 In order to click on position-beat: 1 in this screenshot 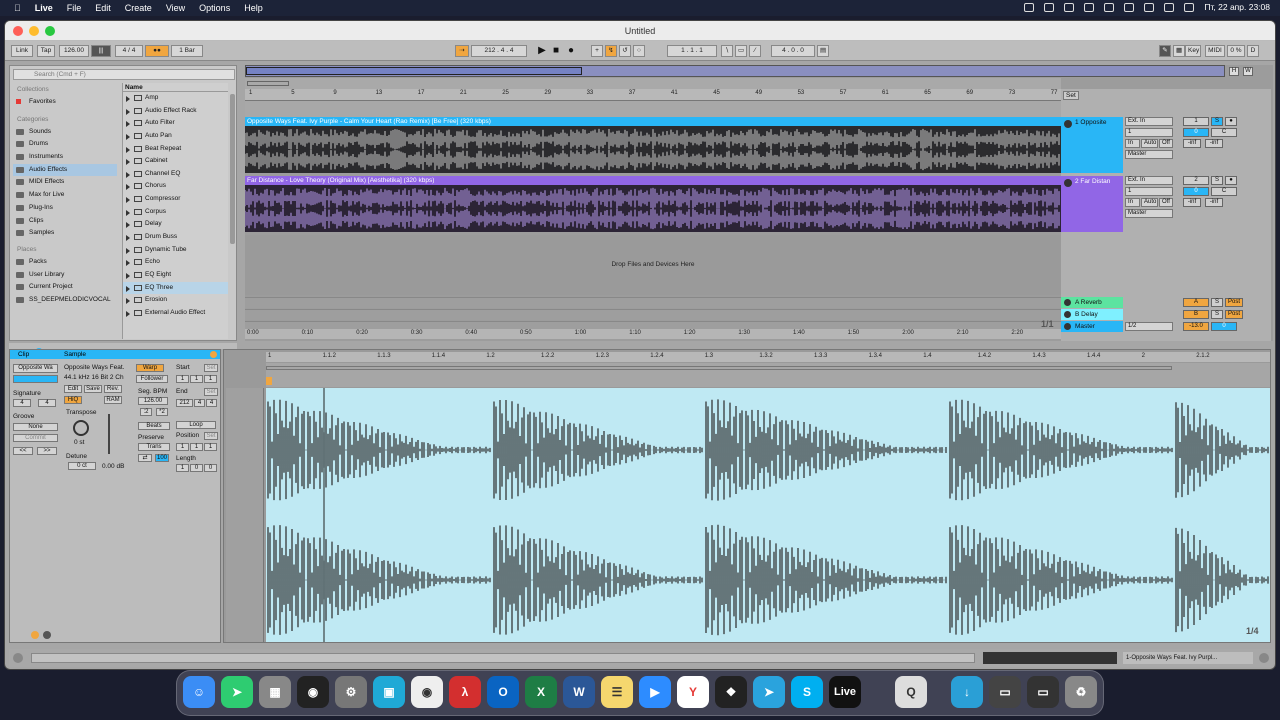, I will do `click(196, 447)`.